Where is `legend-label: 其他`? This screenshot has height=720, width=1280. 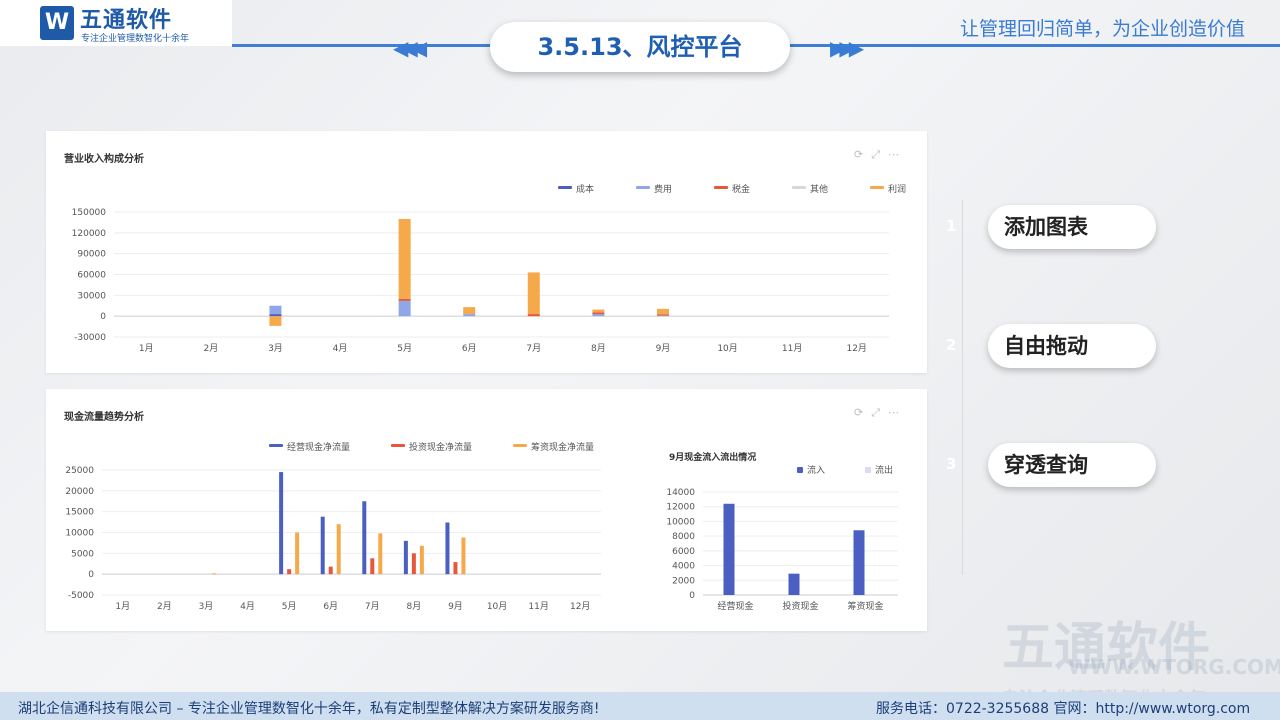
legend-label: 其他 is located at coordinates (819, 189).